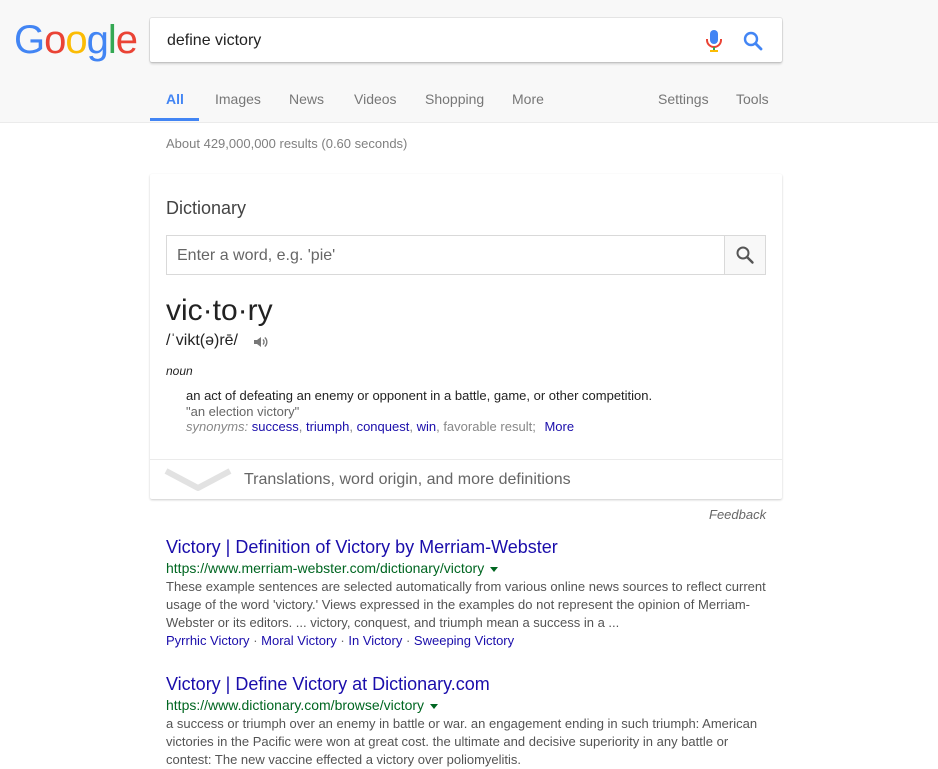 This screenshot has width=938, height=769. Describe the element at coordinates (126, 40) in the screenshot. I see `logo-letter: e` at that location.